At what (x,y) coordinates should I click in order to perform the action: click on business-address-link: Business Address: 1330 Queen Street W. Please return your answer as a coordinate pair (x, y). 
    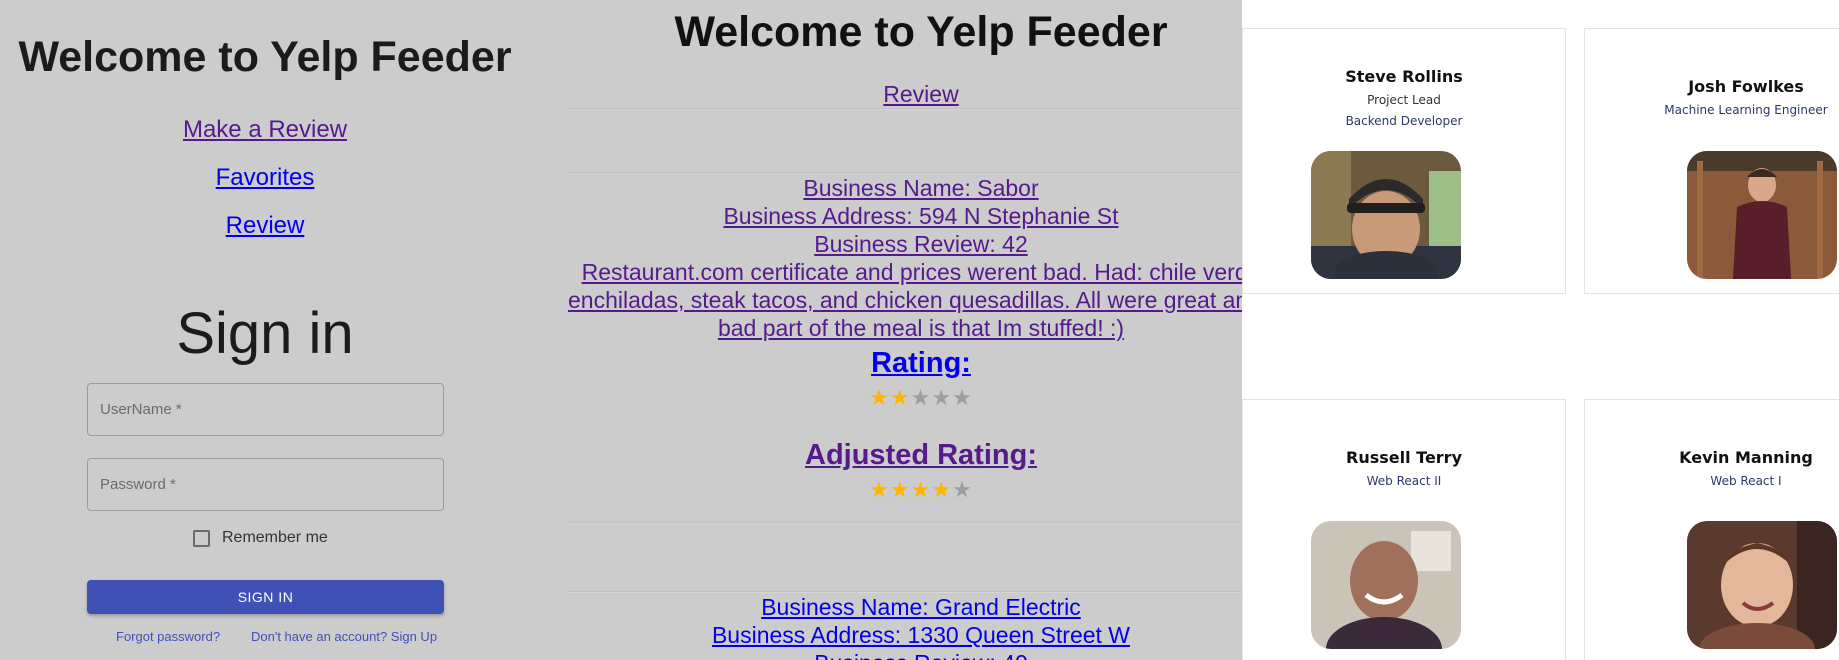
    Looking at the image, I should click on (905, 635).